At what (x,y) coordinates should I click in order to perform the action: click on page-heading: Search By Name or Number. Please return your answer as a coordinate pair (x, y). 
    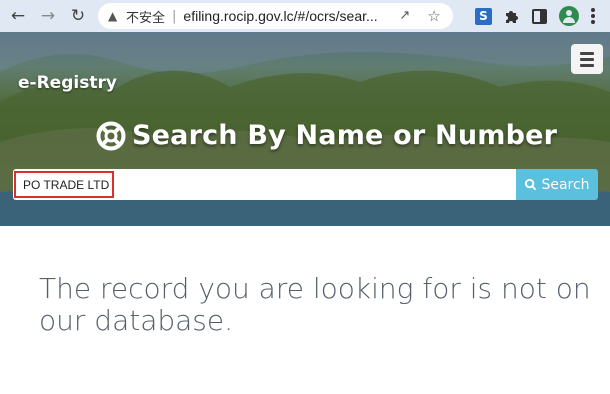
    Looking at the image, I should click on (326, 135).